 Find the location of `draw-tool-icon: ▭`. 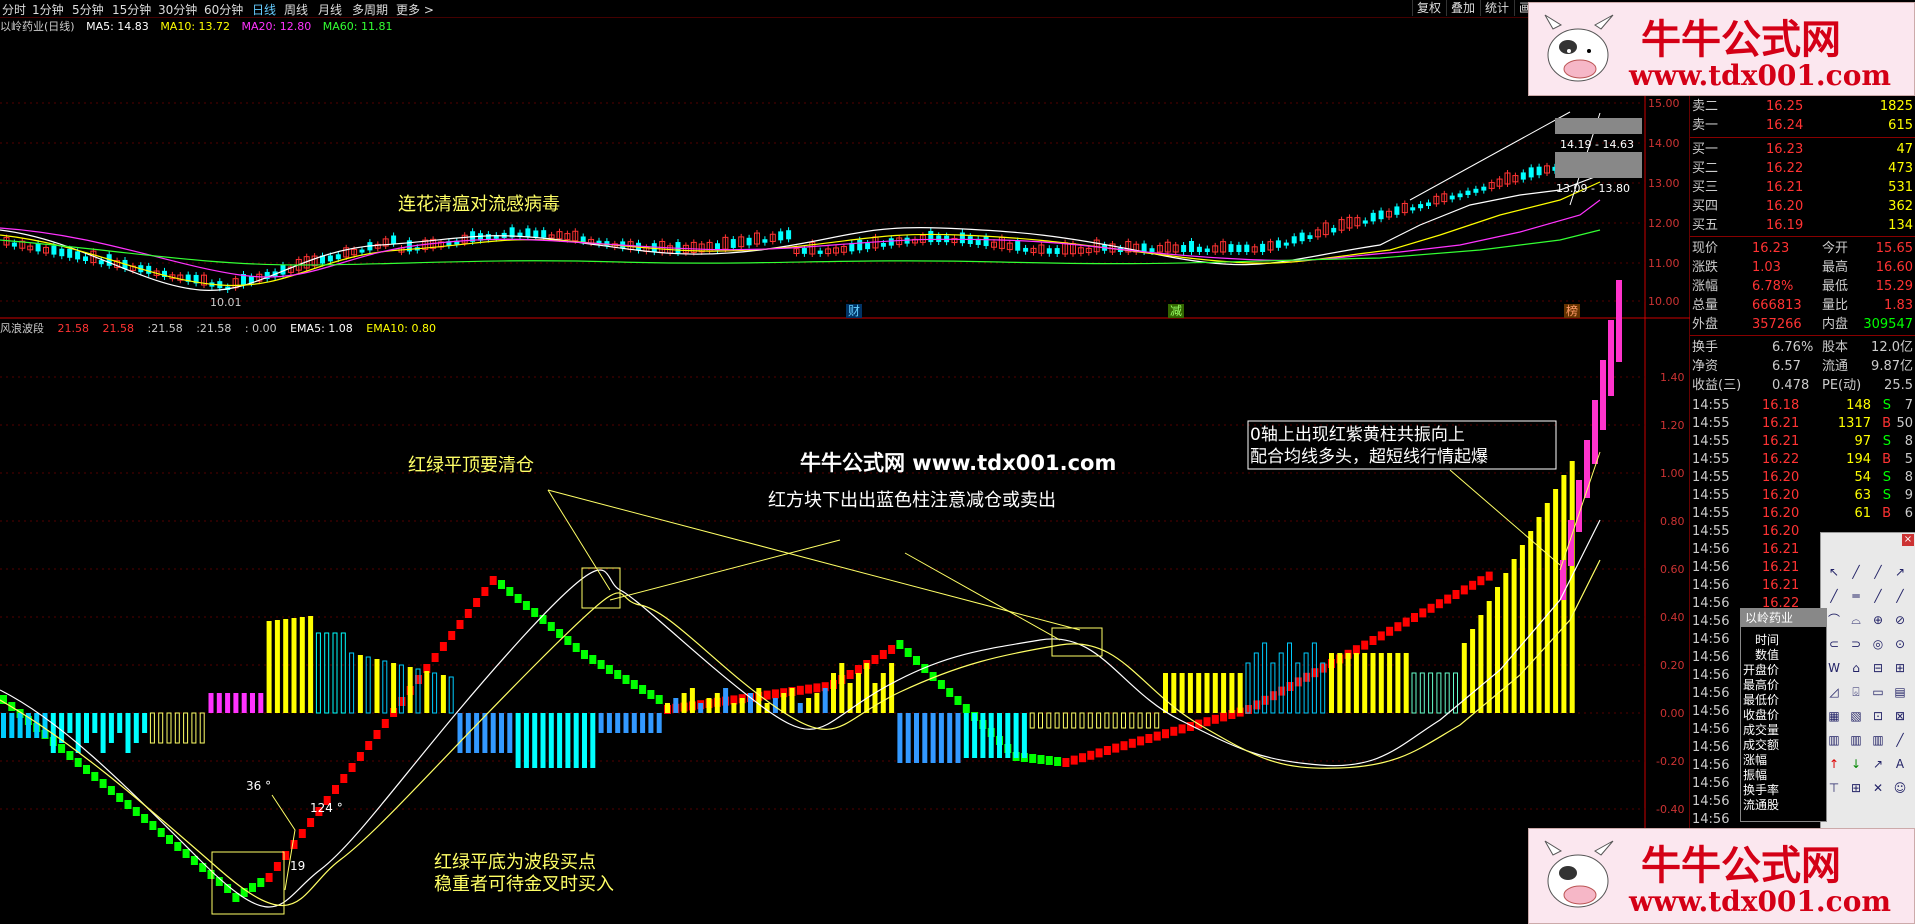

draw-tool-icon: ▭ is located at coordinates (1878, 692).